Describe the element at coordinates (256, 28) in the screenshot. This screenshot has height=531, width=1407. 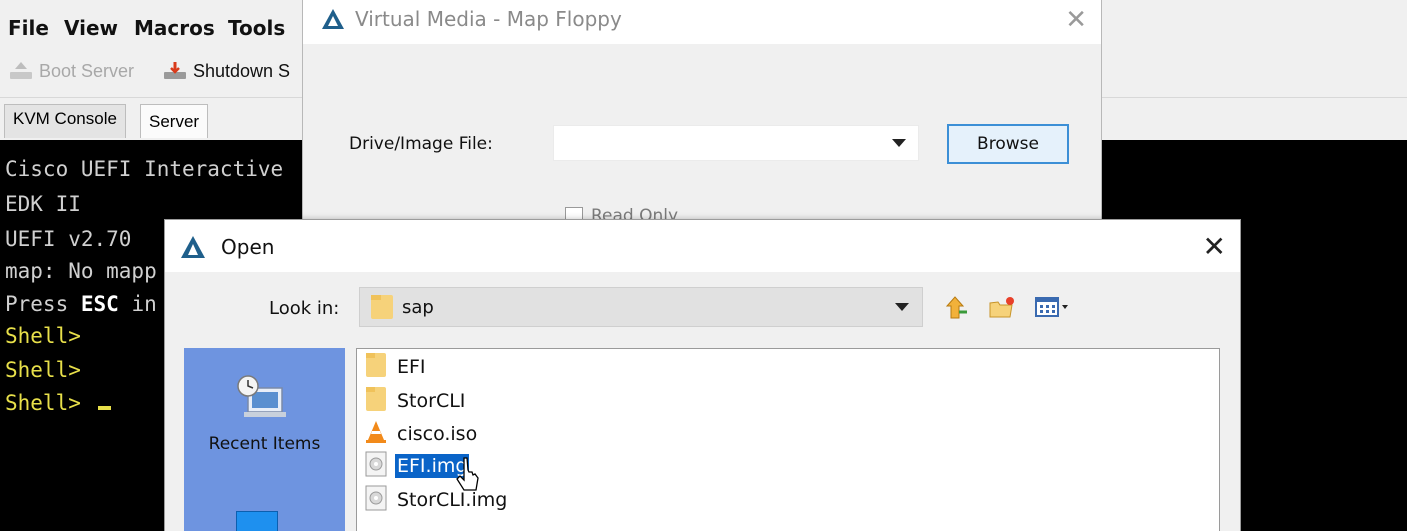
I see `menu-tools: Tools` at that location.